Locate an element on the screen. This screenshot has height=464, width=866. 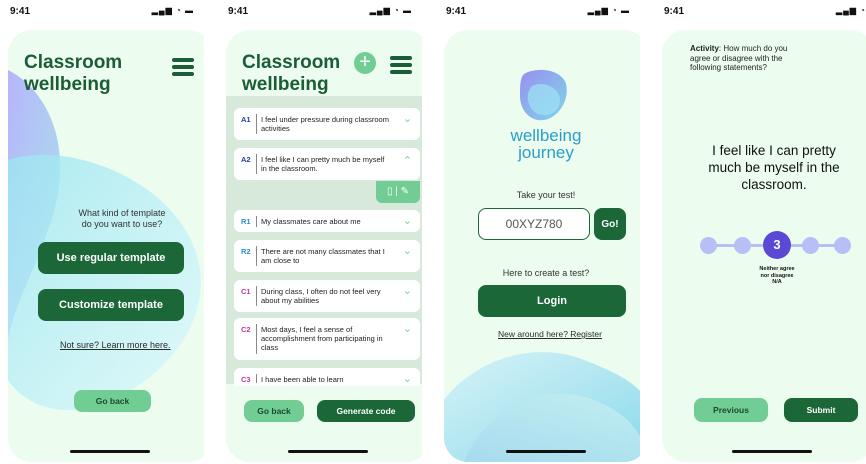
use-regular-template-button: Use regular template is located at coordinates (111, 258).